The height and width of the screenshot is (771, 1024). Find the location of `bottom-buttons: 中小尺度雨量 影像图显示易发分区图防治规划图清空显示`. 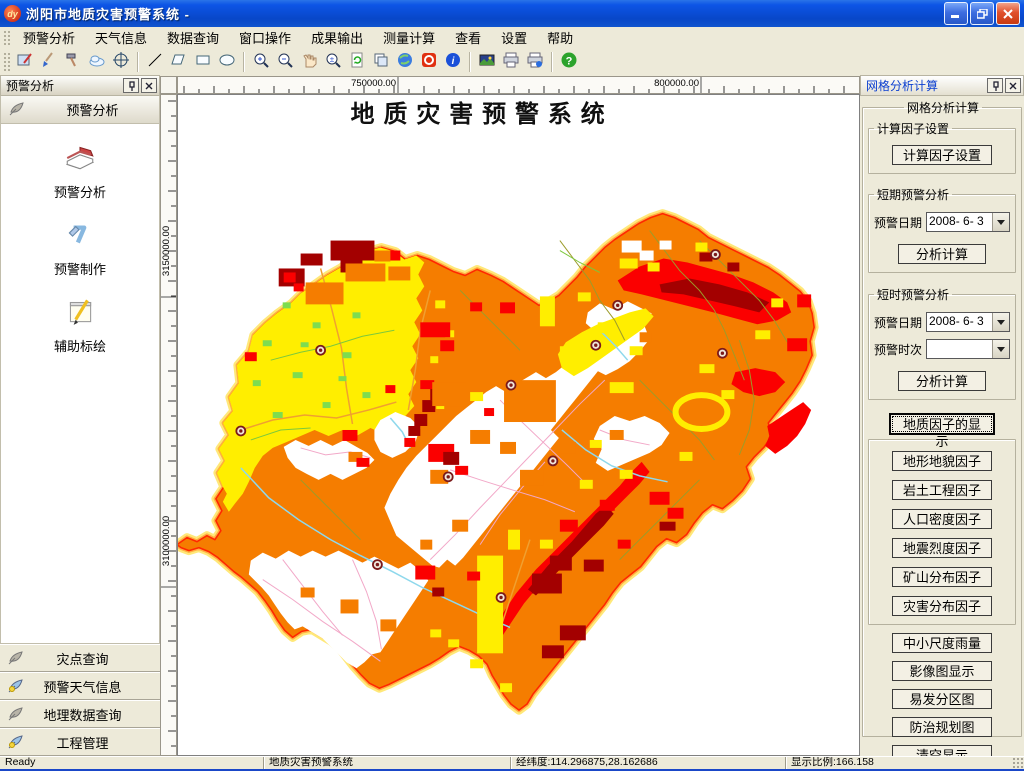

bottom-buttons: 中小尺度雨量 影像图显示易发分区图防治规划图清空显示 is located at coordinates (942, 694).